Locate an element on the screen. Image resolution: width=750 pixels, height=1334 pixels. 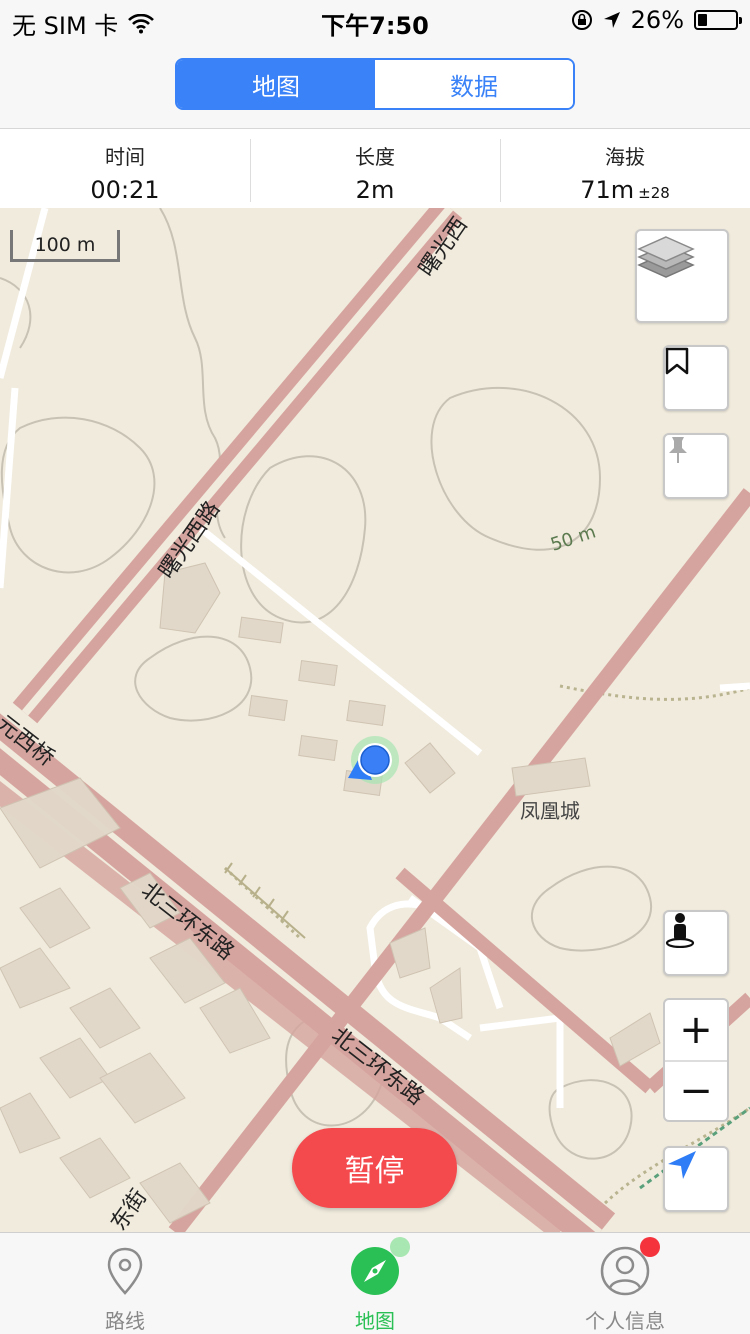
person-icon is located at coordinates (680, 930).